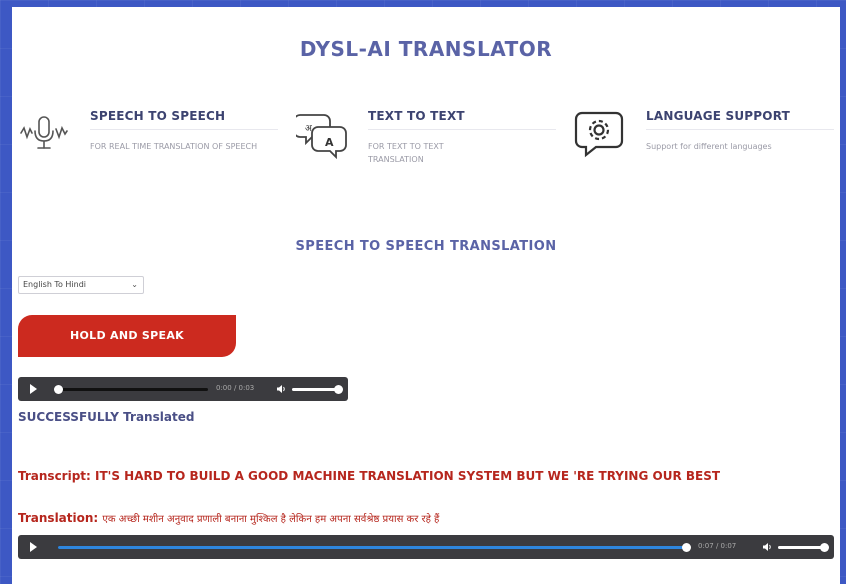 The width and height of the screenshot is (846, 584). I want to click on section-title: SPEECH TO SPEECH TRANSLATION, so click(426, 246).